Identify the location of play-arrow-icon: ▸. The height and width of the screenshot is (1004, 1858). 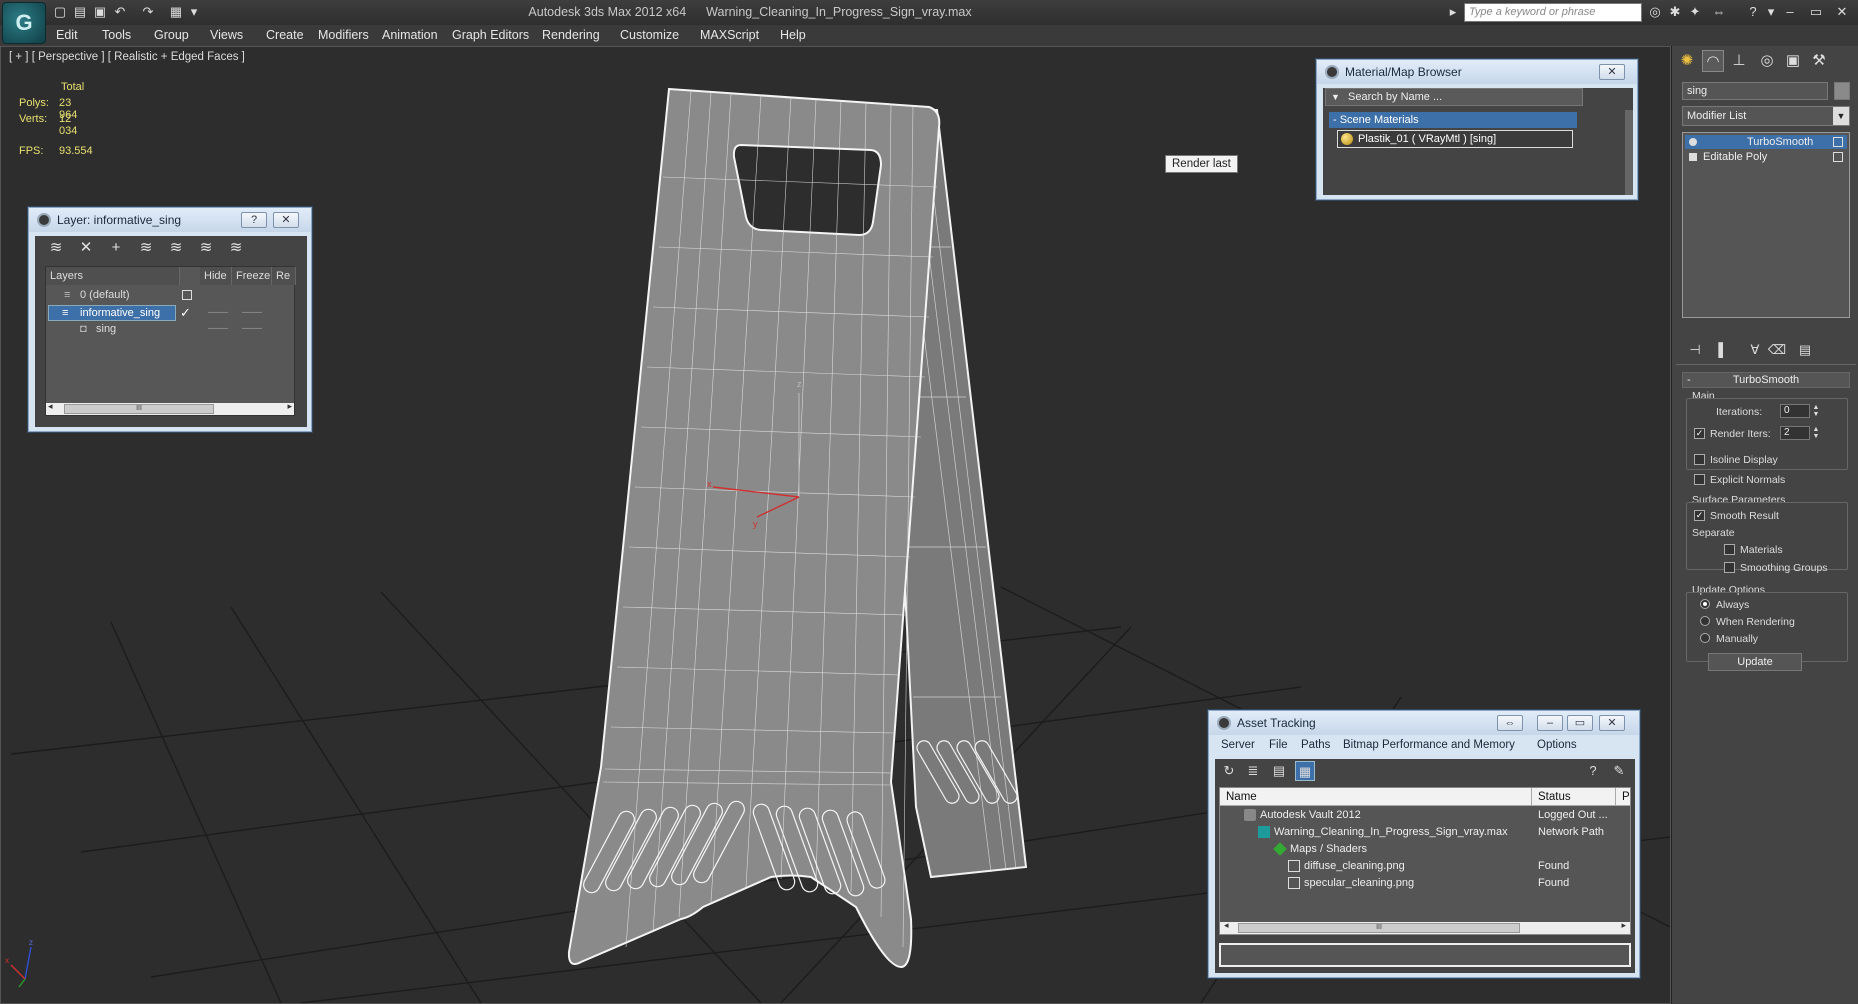
(1453, 12).